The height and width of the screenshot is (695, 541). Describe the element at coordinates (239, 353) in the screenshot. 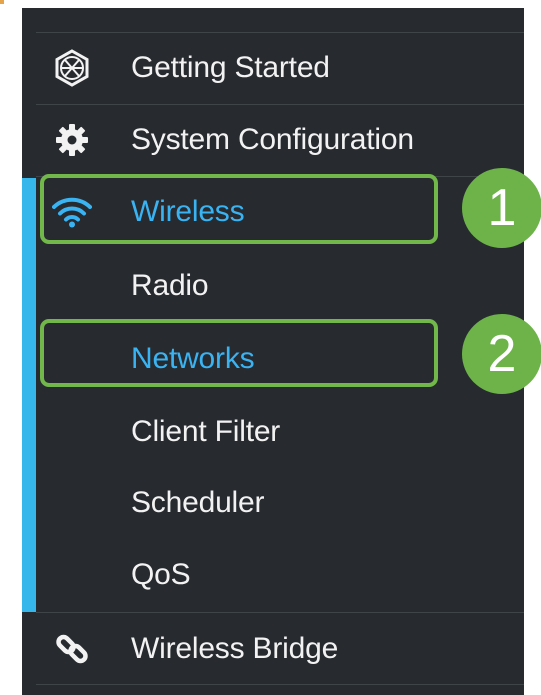

I see `highlight-networks` at that location.